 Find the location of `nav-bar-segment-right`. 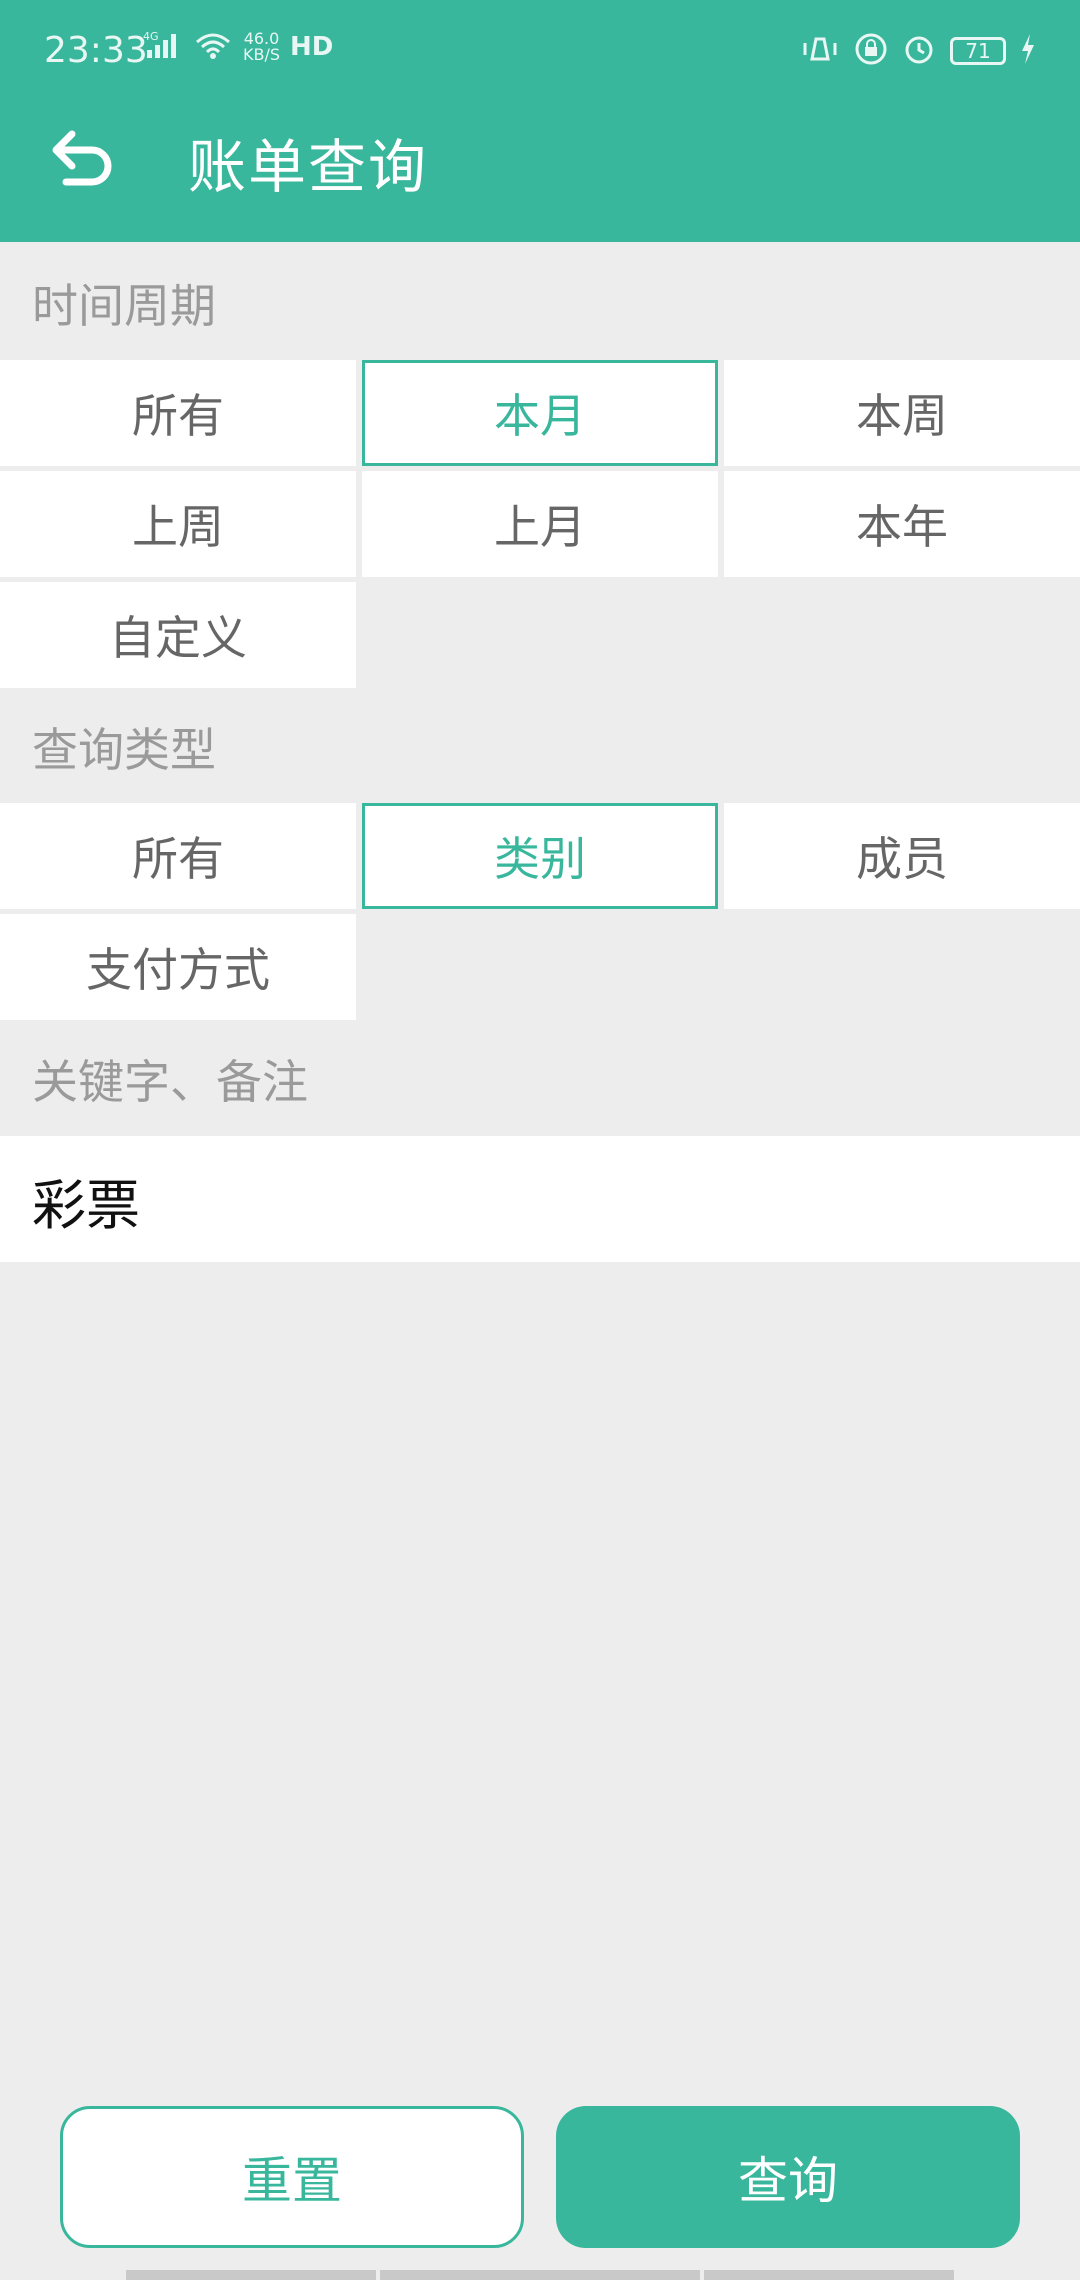

nav-bar-segment-right is located at coordinates (829, 2275).